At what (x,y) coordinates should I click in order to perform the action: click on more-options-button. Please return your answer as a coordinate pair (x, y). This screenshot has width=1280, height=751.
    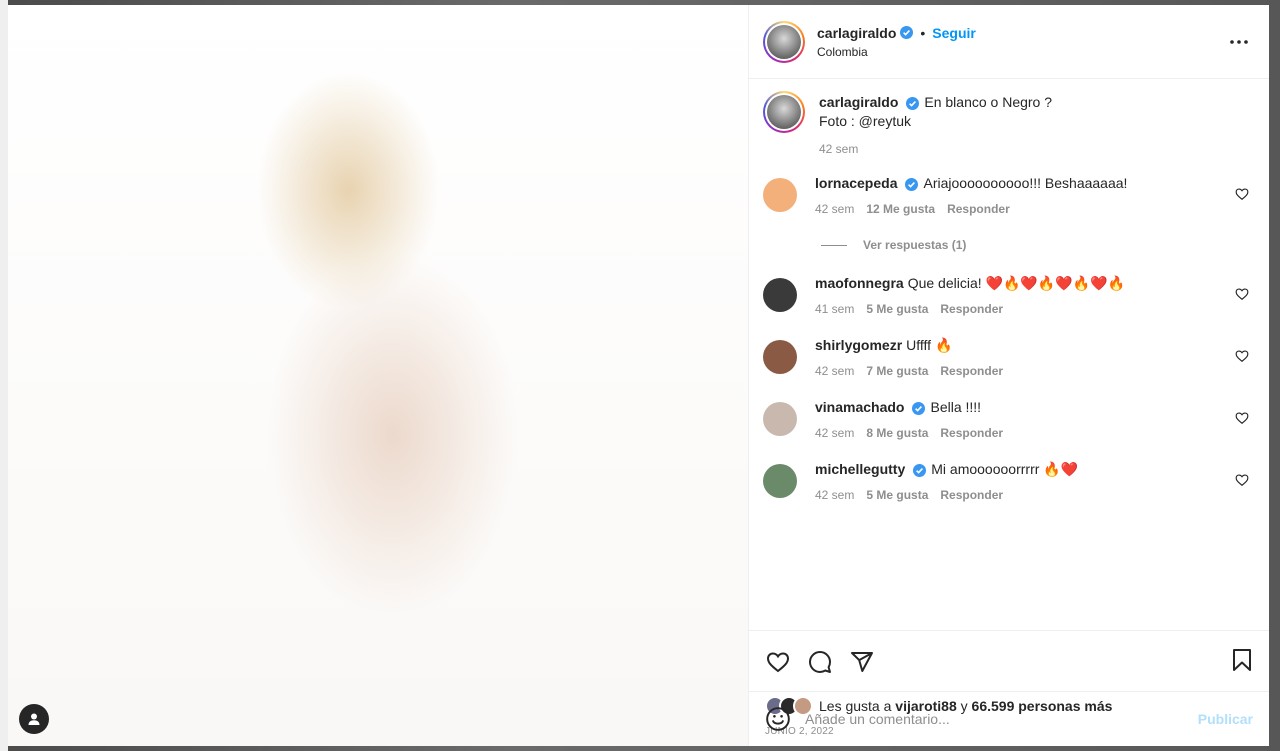
    Looking at the image, I should click on (1239, 42).